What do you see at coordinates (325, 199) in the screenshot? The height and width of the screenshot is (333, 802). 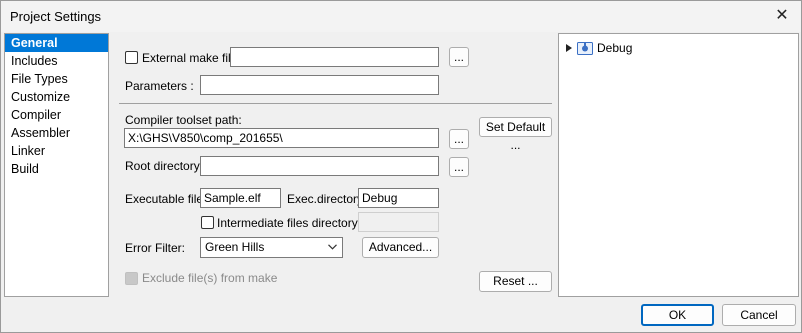 I see `exec-directory-label: Exec.directory` at bounding box center [325, 199].